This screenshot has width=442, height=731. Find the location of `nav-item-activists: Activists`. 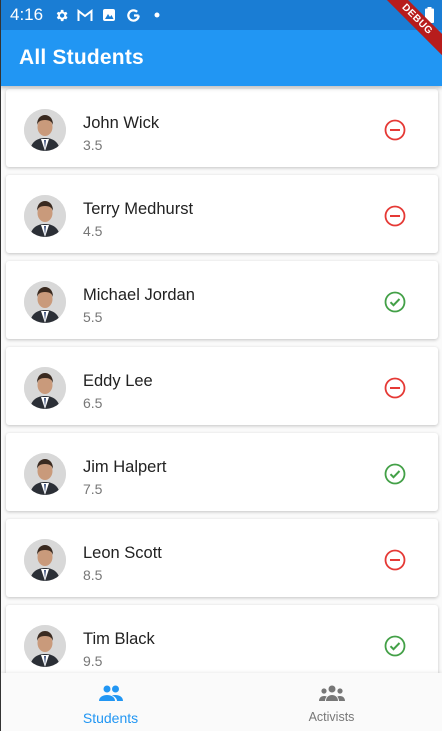

nav-item-activists: Activists is located at coordinates (331, 702).